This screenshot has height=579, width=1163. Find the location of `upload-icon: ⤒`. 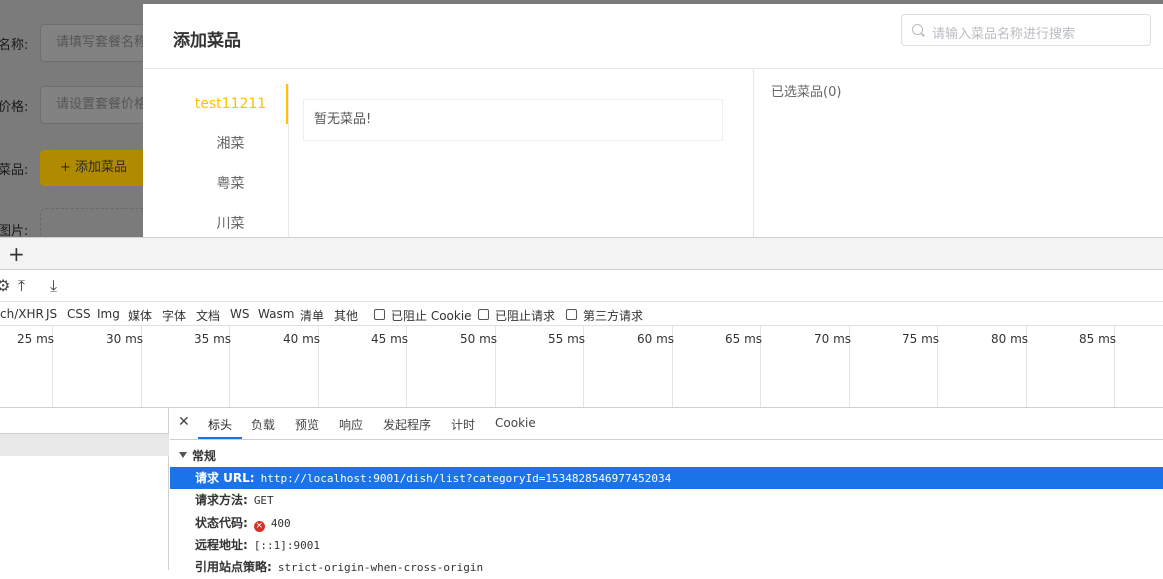

upload-icon: ⤒ is located at coordinates (21, 286).